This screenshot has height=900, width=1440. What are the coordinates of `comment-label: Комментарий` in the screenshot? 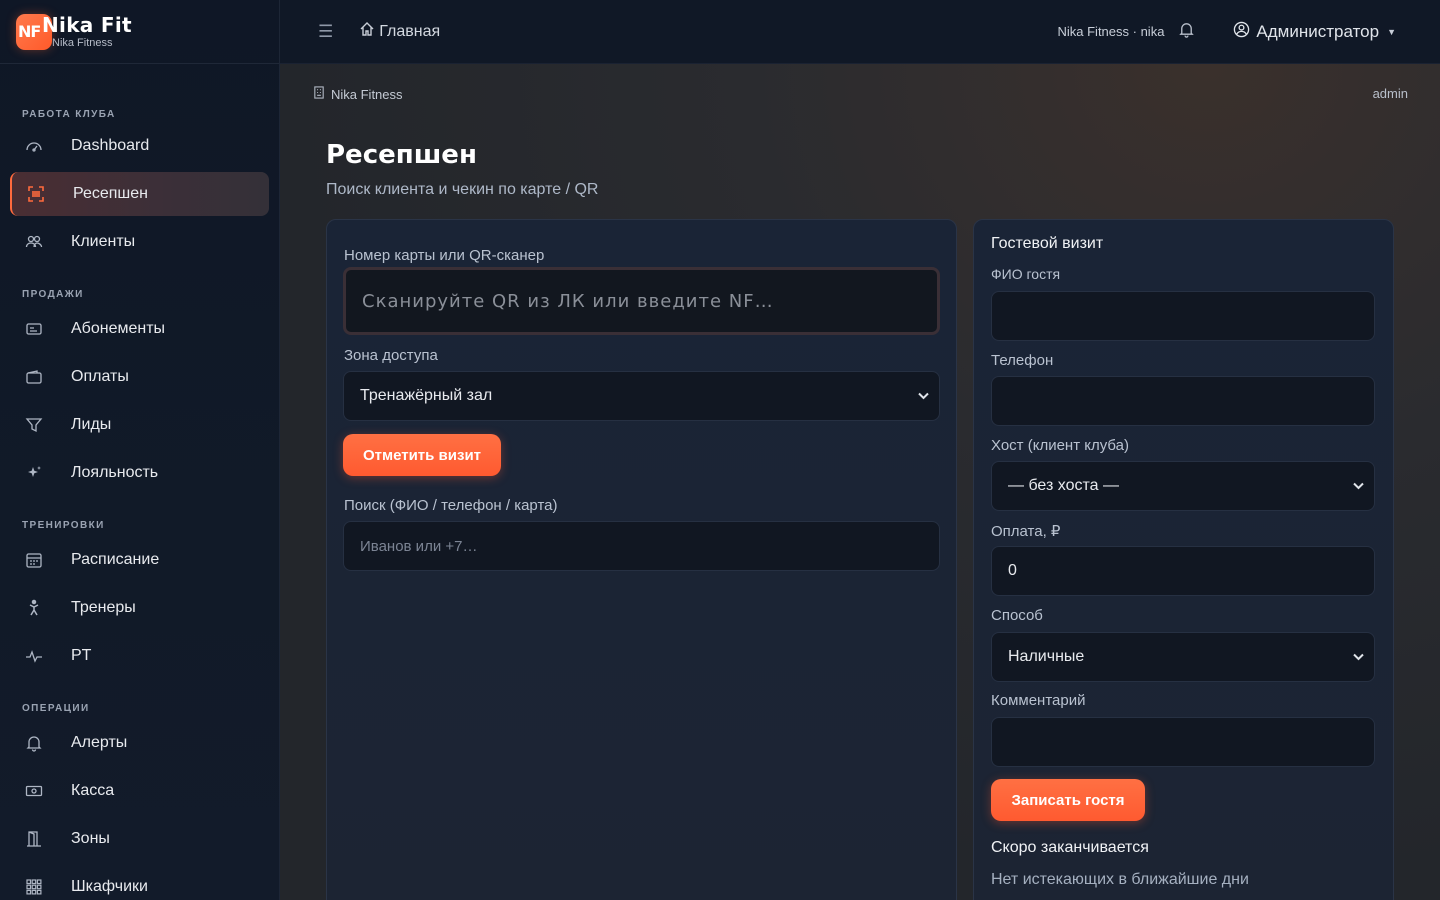 It's located at (1038, 700).